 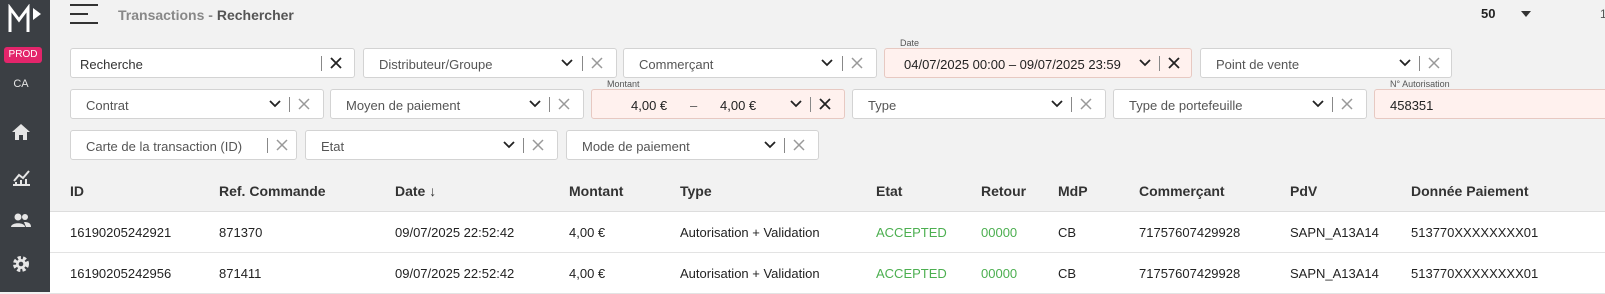 I want to click on autorisation-value: 458351, so click(x=1412, y=105).